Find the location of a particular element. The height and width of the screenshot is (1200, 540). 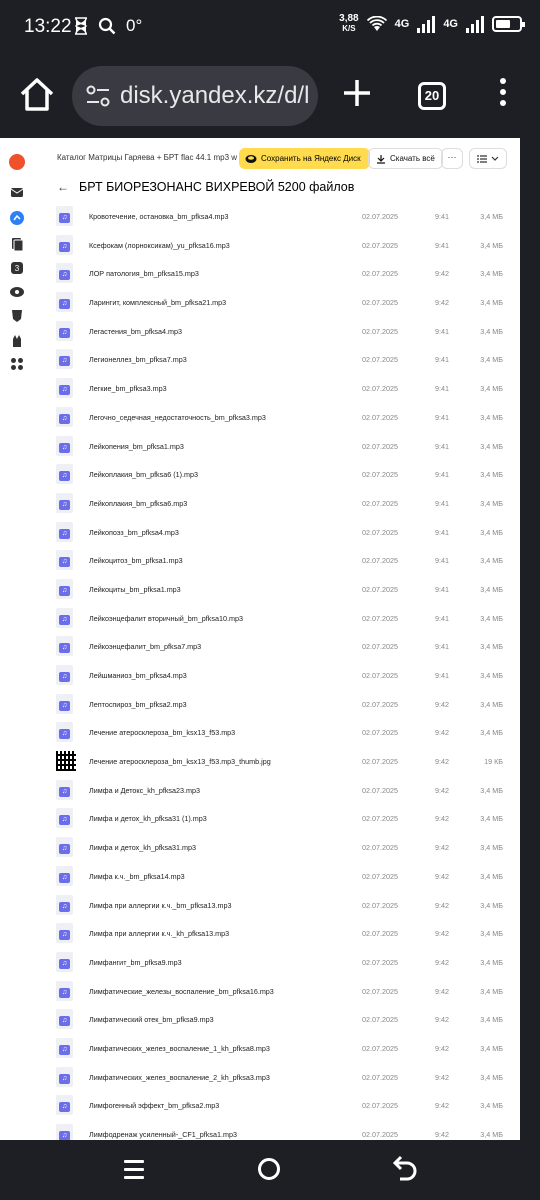

file-name: Лимфа и детох_kh_pfksa31 (1).mp3 is located at coordinates (148, 818).